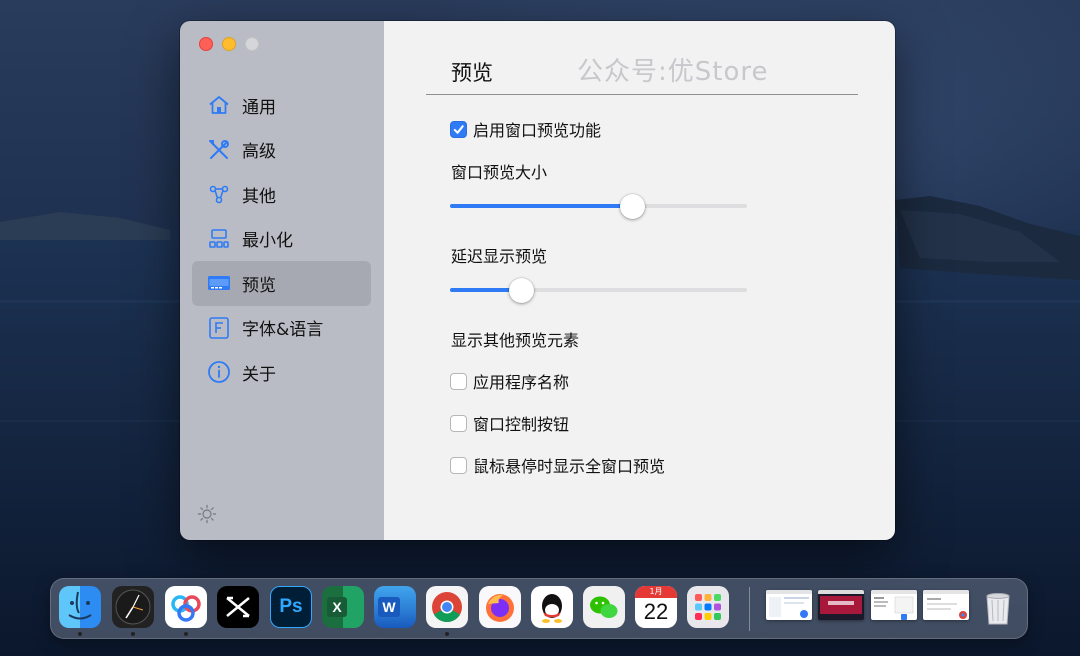  What do you see at coordinates (133, 607) in the screenshot?
I see `clock-app-icon` at bounding box center [133, 607].